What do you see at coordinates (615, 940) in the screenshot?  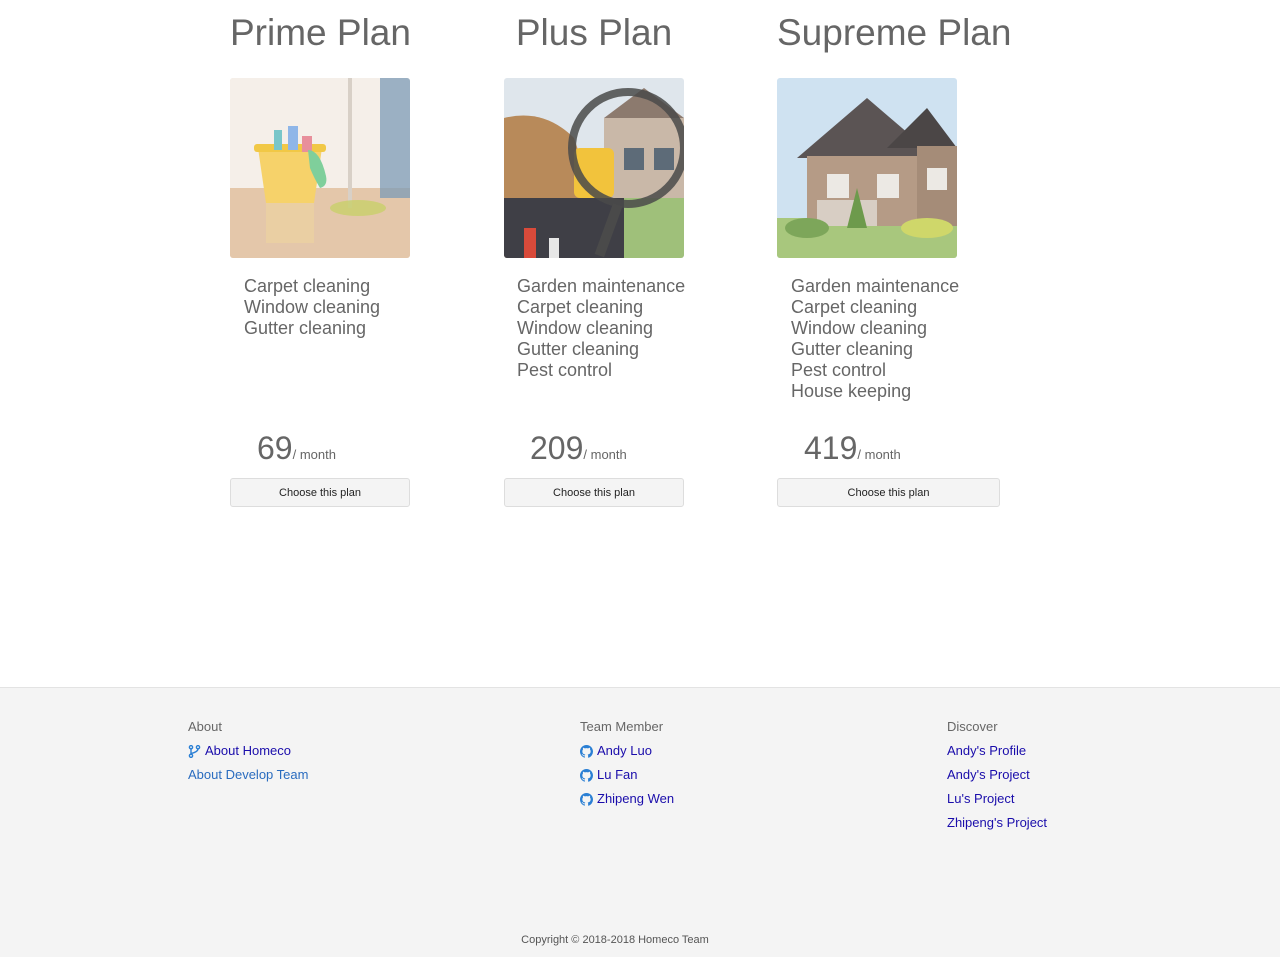 I see `copyright-text: Copyright © 2018-2018 Homeco Team` at bounding box center [615, 940].